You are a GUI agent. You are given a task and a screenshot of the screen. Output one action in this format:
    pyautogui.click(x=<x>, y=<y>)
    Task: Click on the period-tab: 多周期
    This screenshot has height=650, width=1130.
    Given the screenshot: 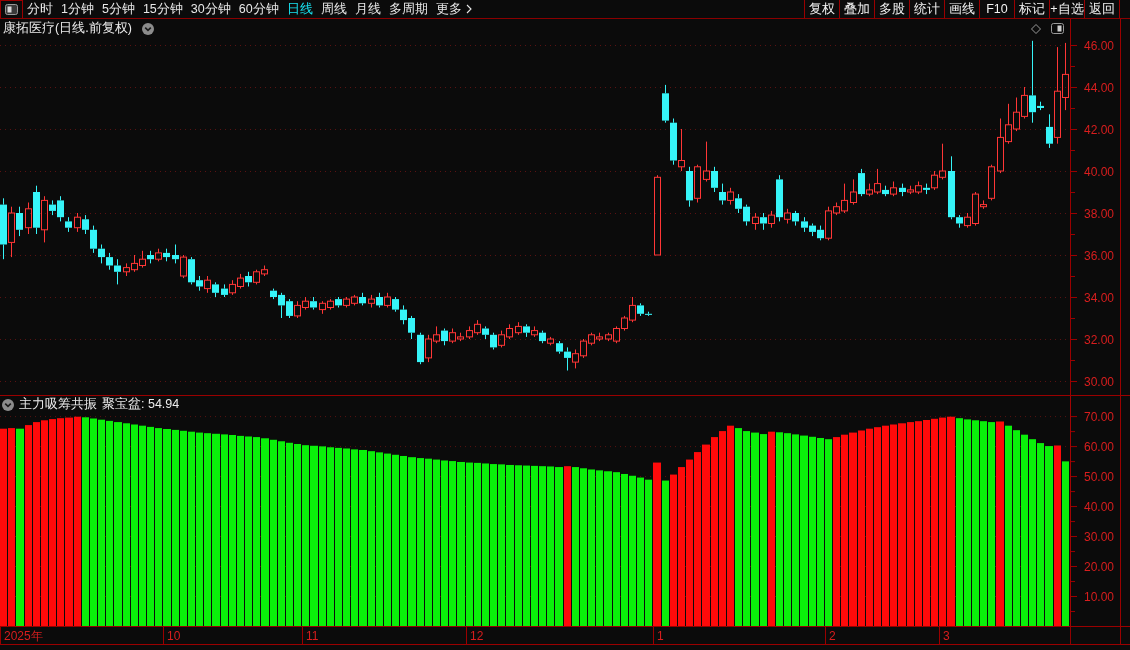 What is the action you would take?
    pyautogui.click(x=408, y=9)
    